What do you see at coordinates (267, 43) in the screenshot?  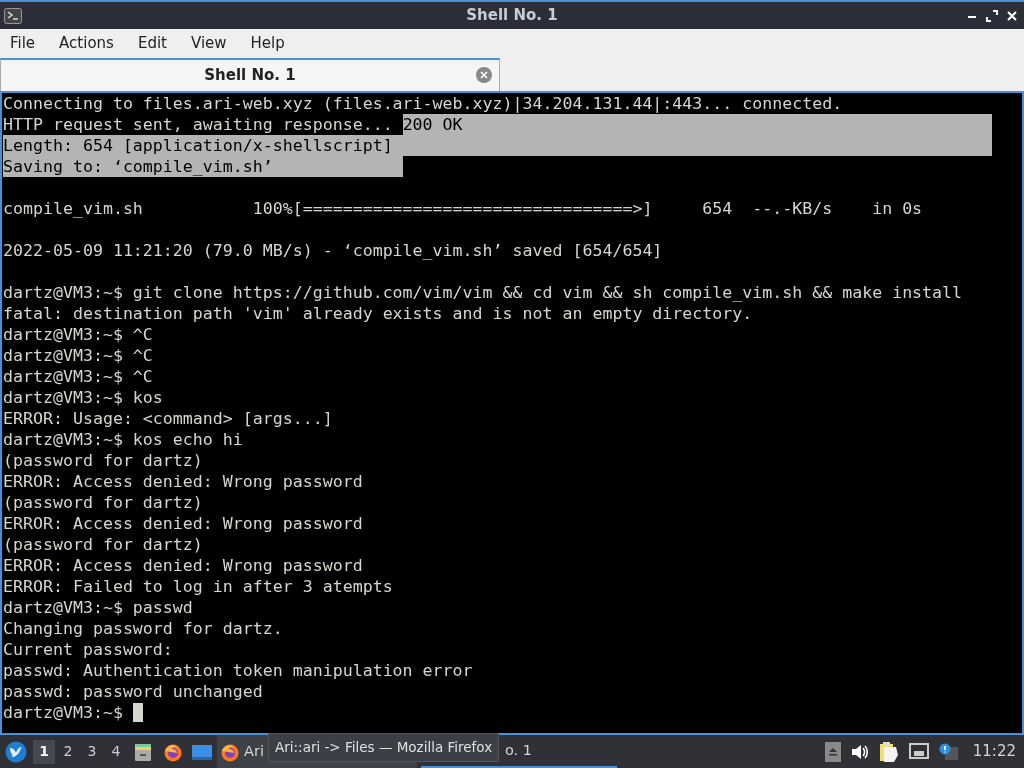 I see `menu-item: Help` at bounding box center [267, 43].